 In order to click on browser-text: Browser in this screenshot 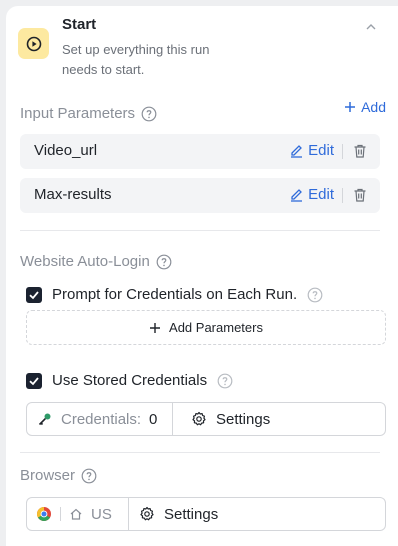, I will do `click(48, 475)`.